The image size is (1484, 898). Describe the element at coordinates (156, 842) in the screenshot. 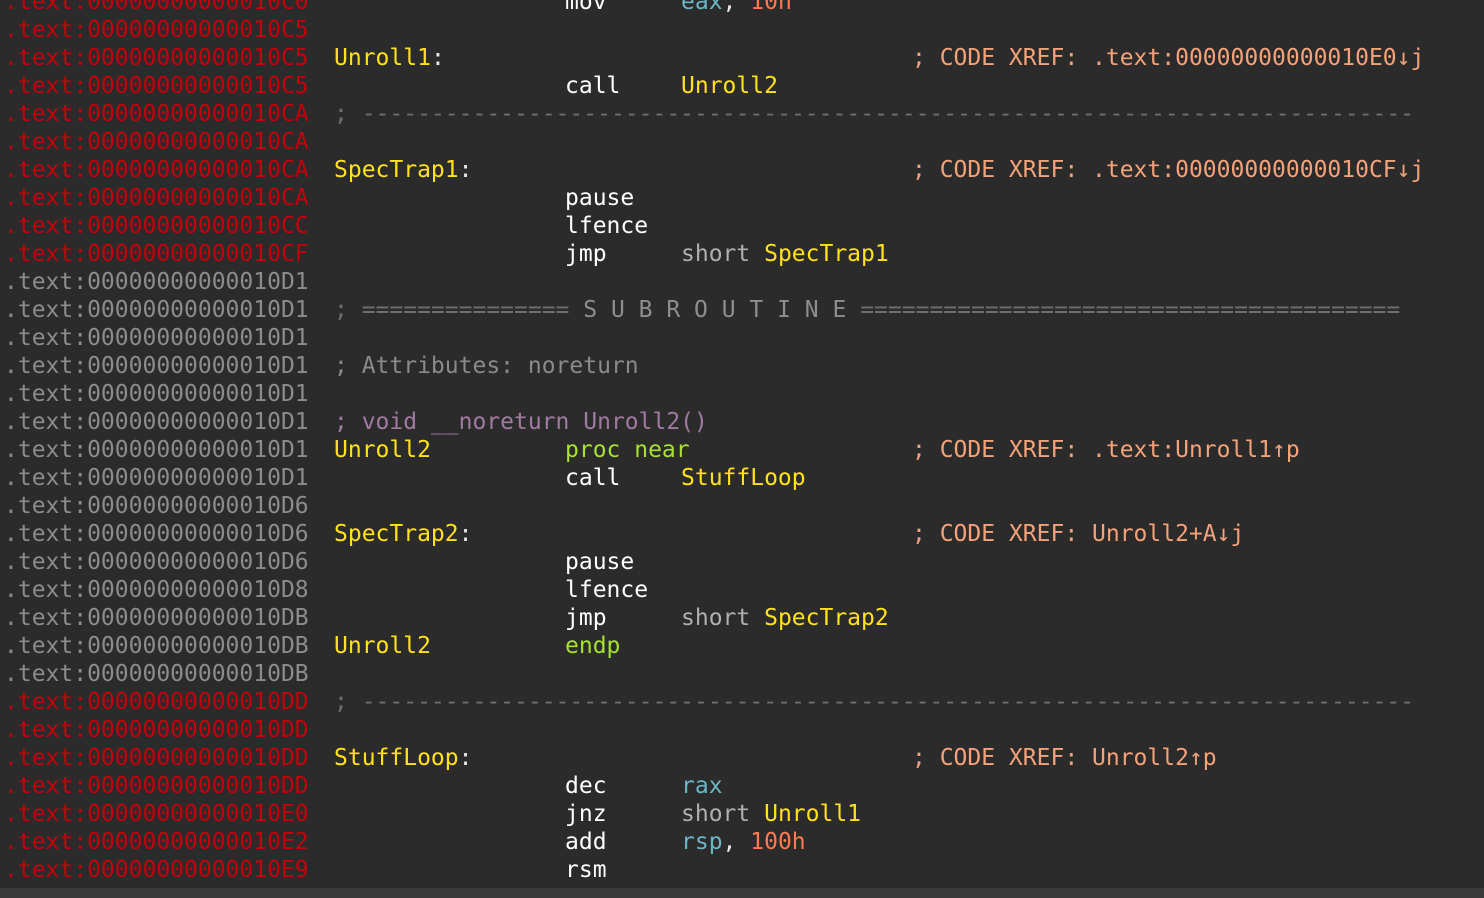

I see `address: .text:00000000000010E2` at that location.